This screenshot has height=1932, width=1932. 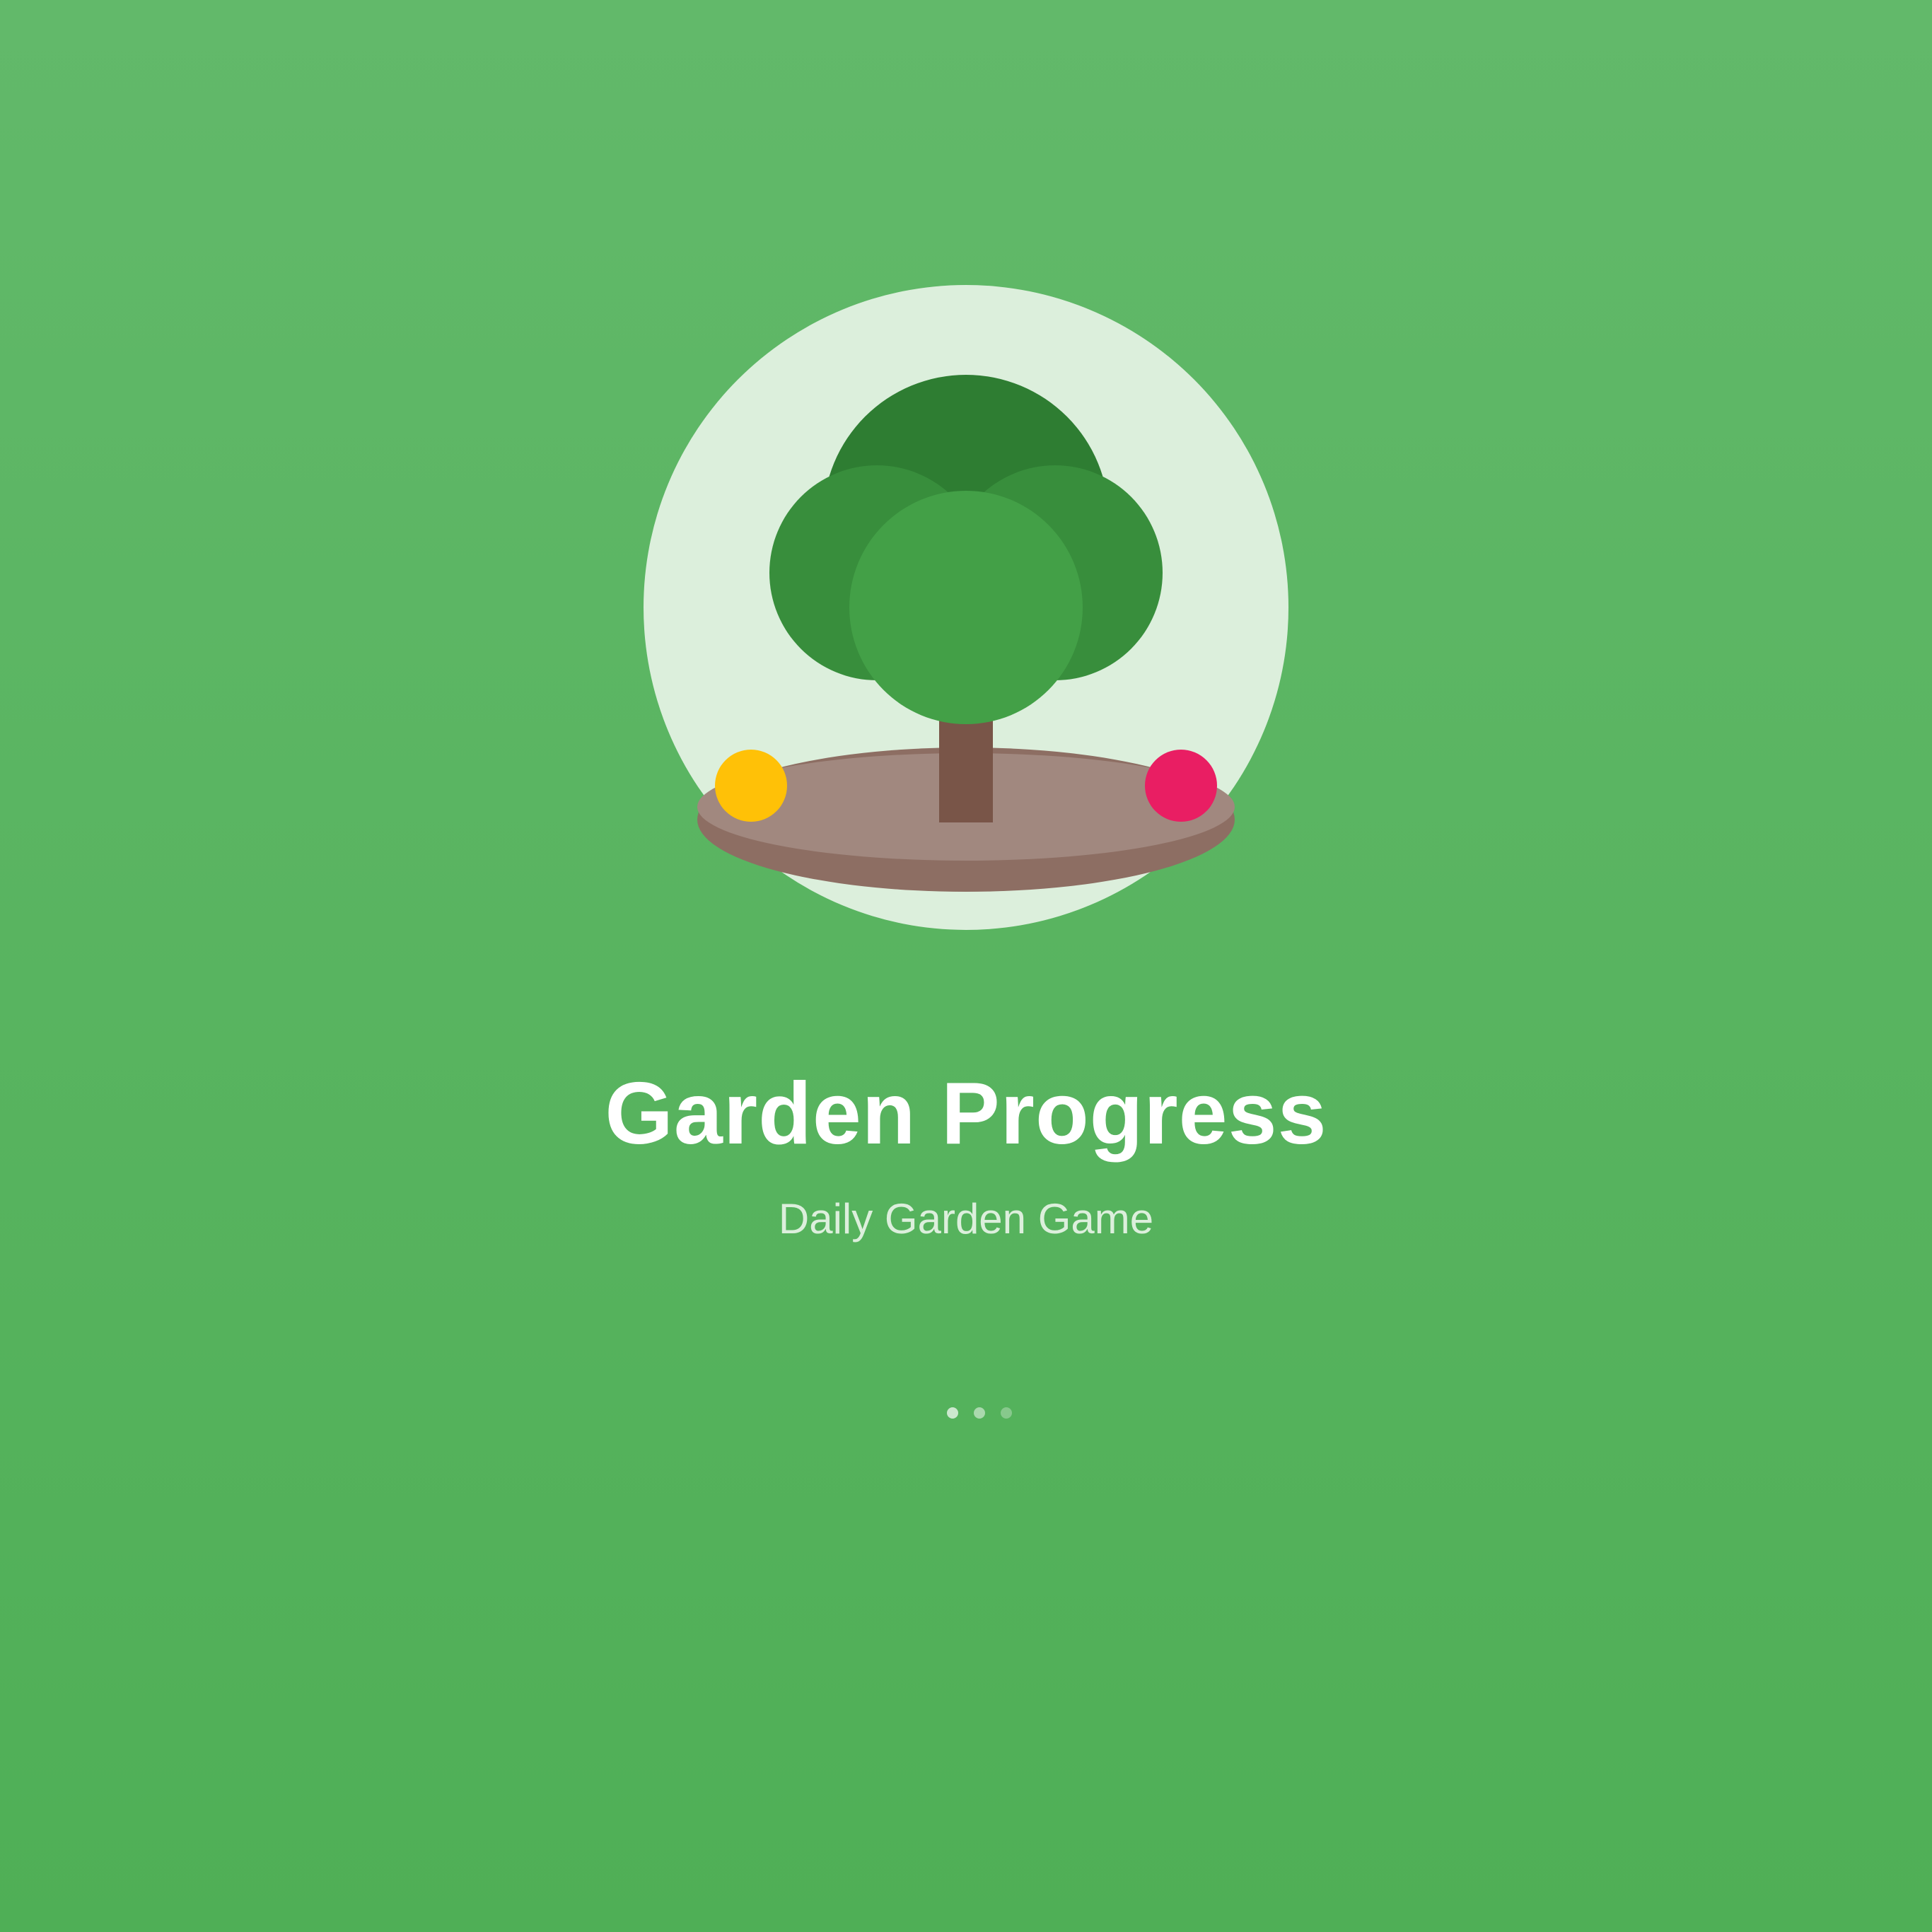 What do you see at coordinates (1181, 786) in the screenshot?
I see `pink-flower-icon` at bounding box center [1181, 786].